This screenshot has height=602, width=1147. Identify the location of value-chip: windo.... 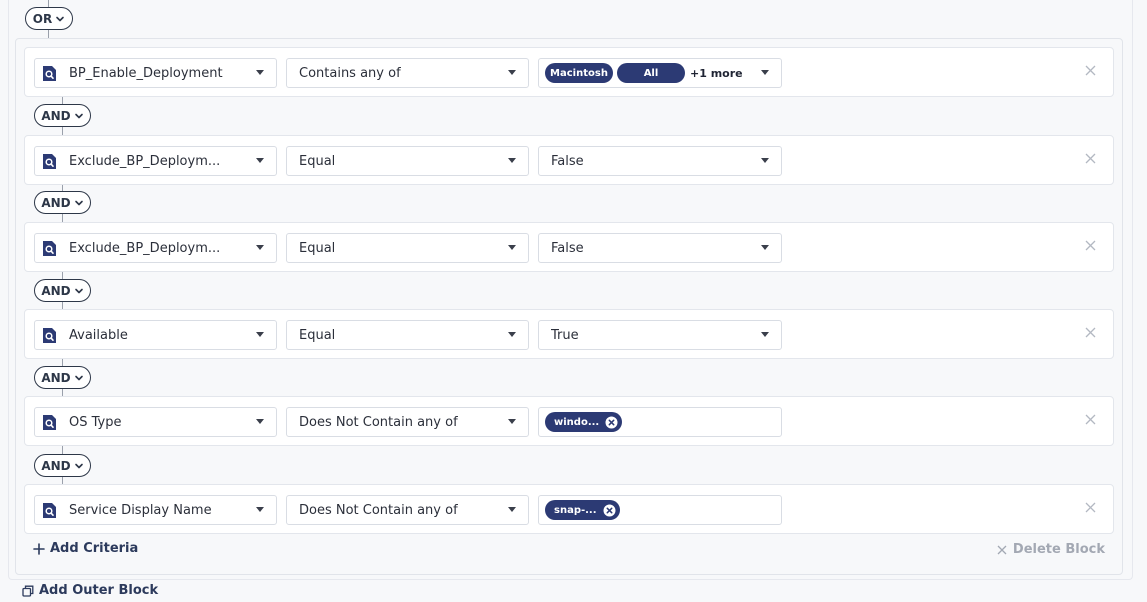
(584, 422).